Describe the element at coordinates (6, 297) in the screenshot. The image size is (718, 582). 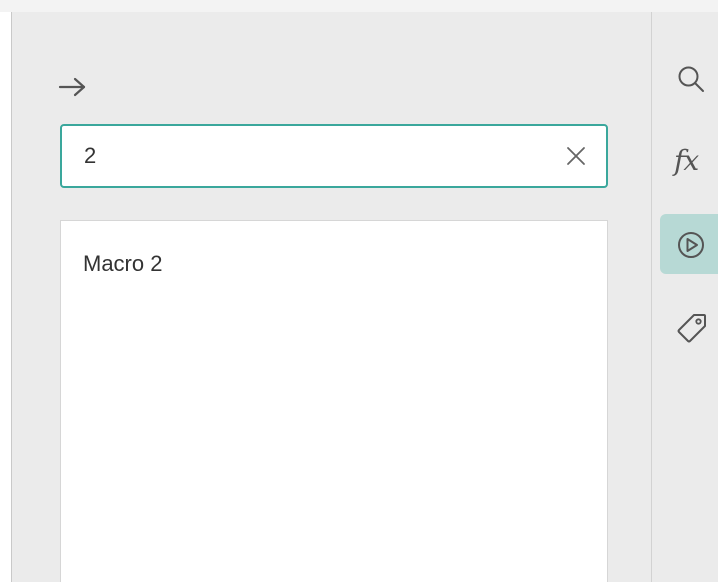
I see `document-edge` at that location.